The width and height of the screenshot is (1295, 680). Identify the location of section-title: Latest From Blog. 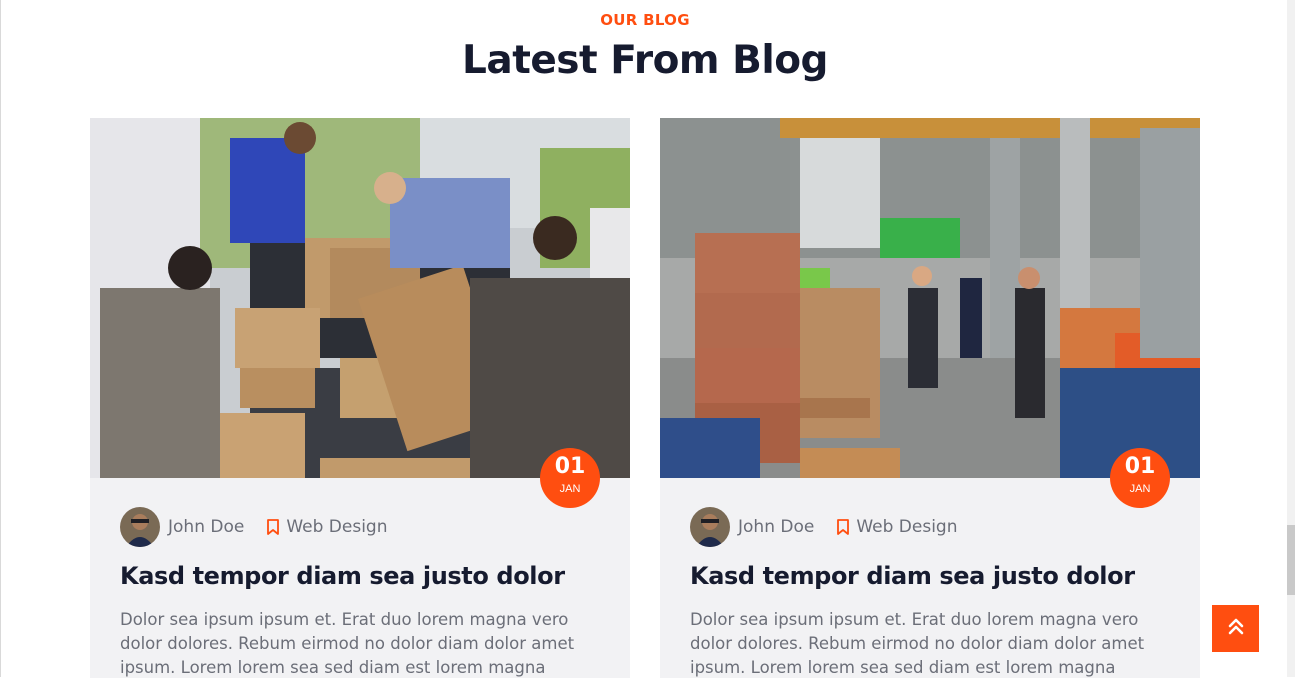
(645, 60).